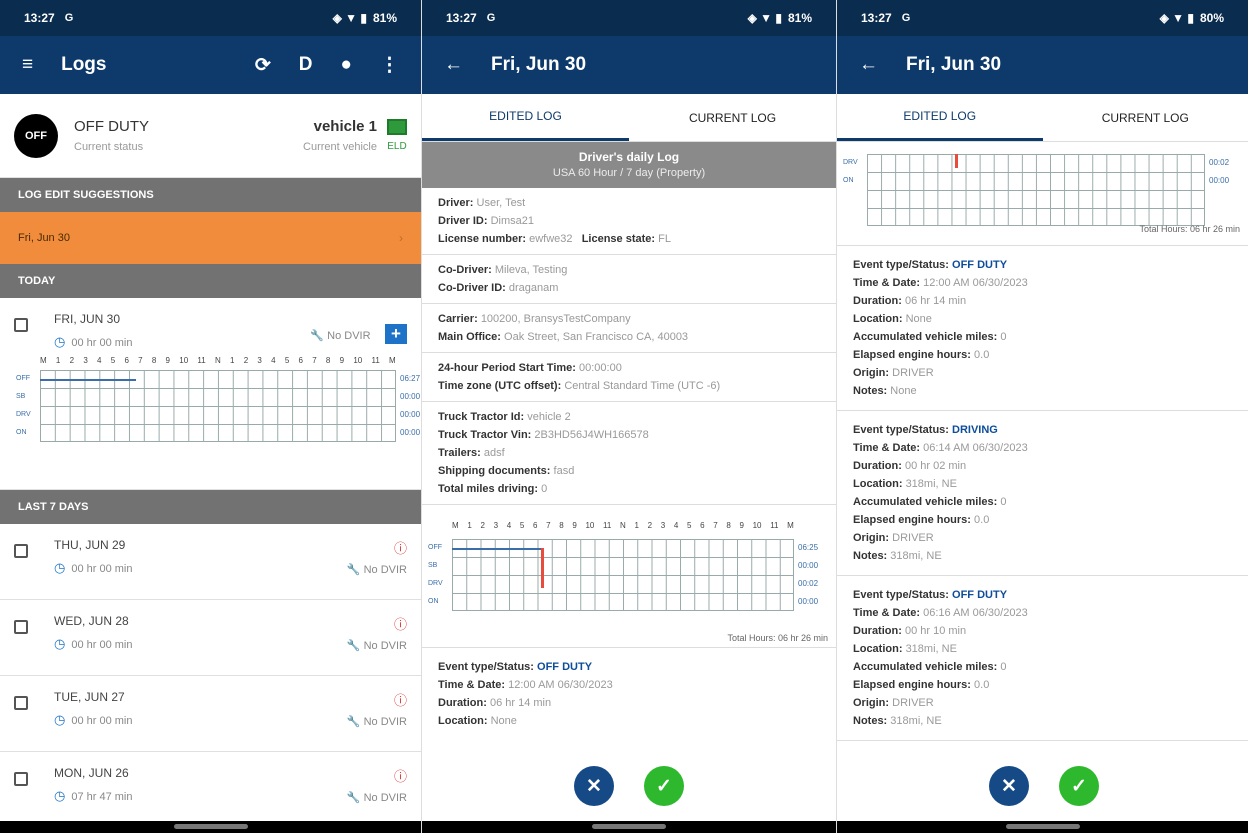 Image resolution: width=1248 pixels, height=833 pixels. What do you see at coordinates (210, 562) in the screenshot?
I see `day-log-item: THU, JUN 29 ◷ 00 hr 00 min ⓘ 🔧 No DVIR` at bounding box center [210, 562].